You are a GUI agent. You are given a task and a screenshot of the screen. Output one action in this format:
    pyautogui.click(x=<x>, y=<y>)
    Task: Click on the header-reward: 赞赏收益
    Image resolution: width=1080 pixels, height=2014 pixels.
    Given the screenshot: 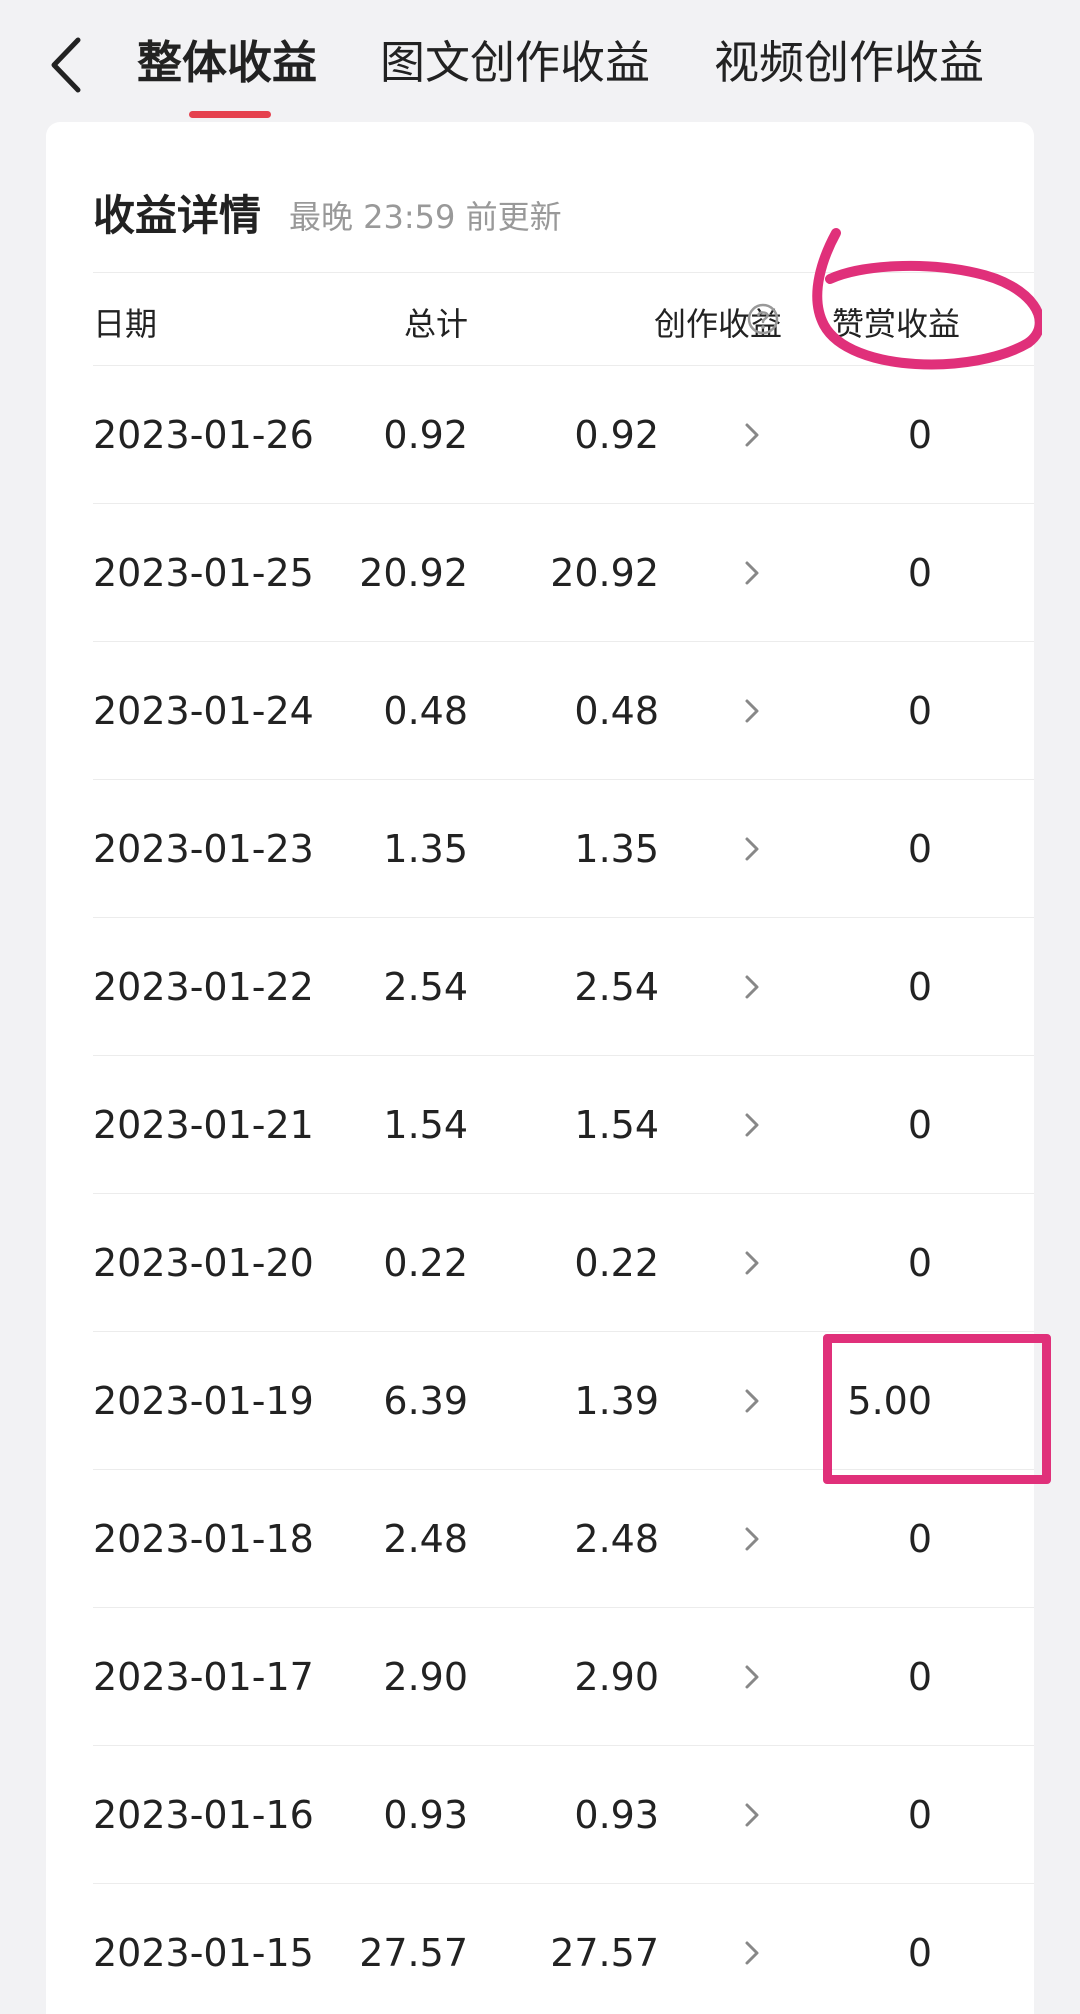 What is the action you would take?
    pyautogui.click(x=896, y=324)
    